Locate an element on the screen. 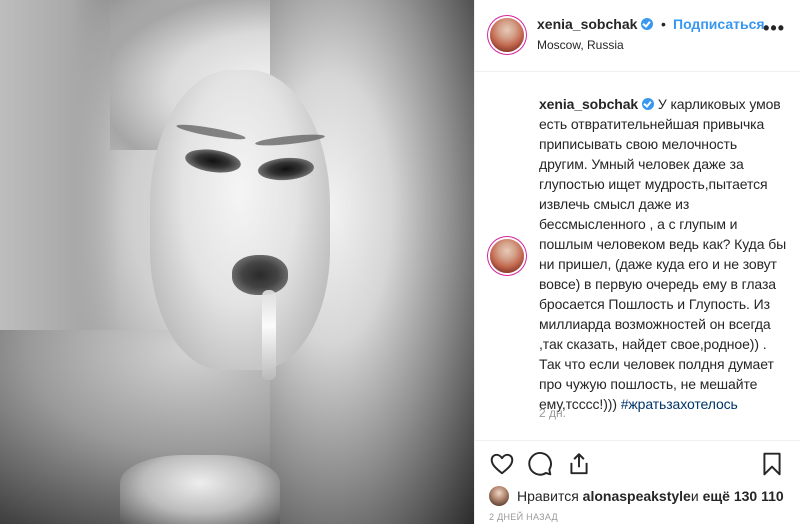 The image size is (800, 524). hashtag-link: #жратьзахотелось is located at coordinates (679, 404).